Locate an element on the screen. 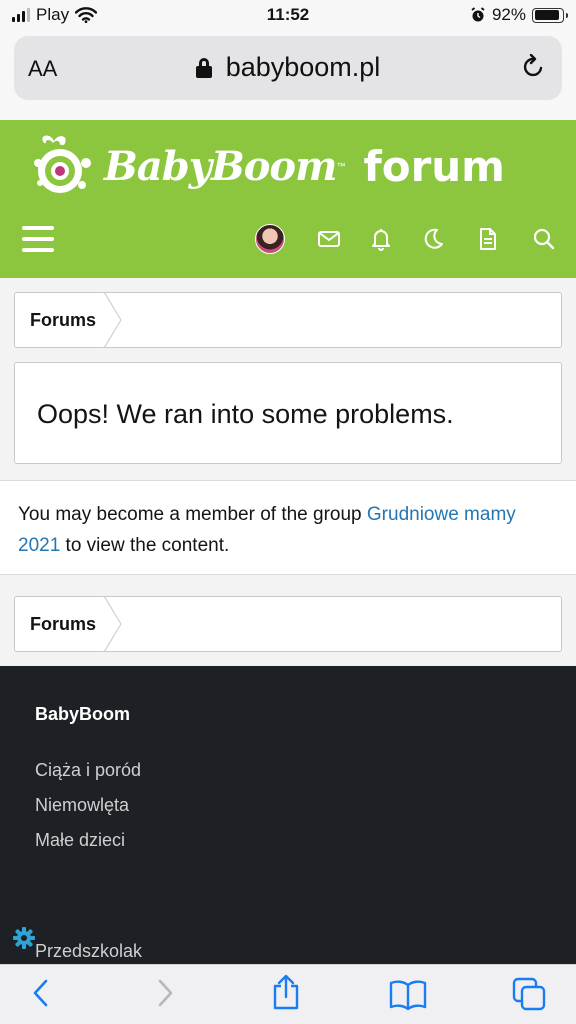 This screenshot has height=1024, width=576. mail-icon is located at coordinates (329, 239).